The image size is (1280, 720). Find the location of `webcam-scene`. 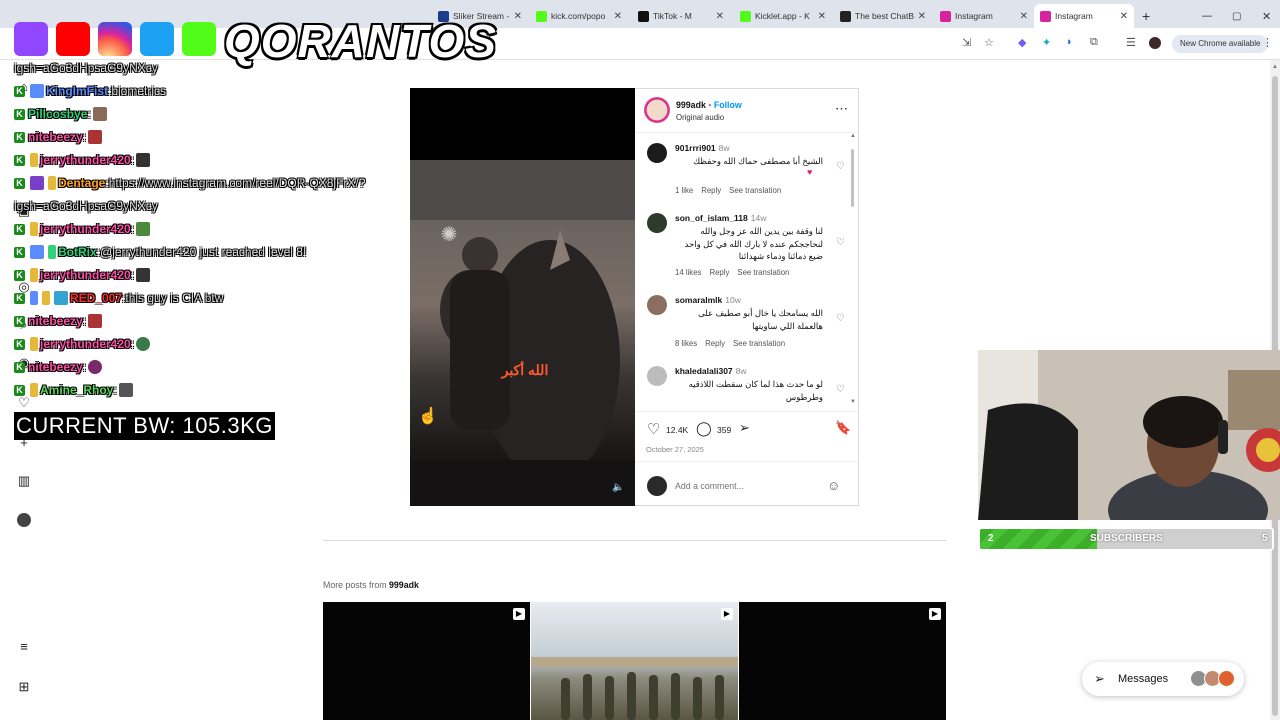

webcam-scene is located at coordinates (1129, 435).